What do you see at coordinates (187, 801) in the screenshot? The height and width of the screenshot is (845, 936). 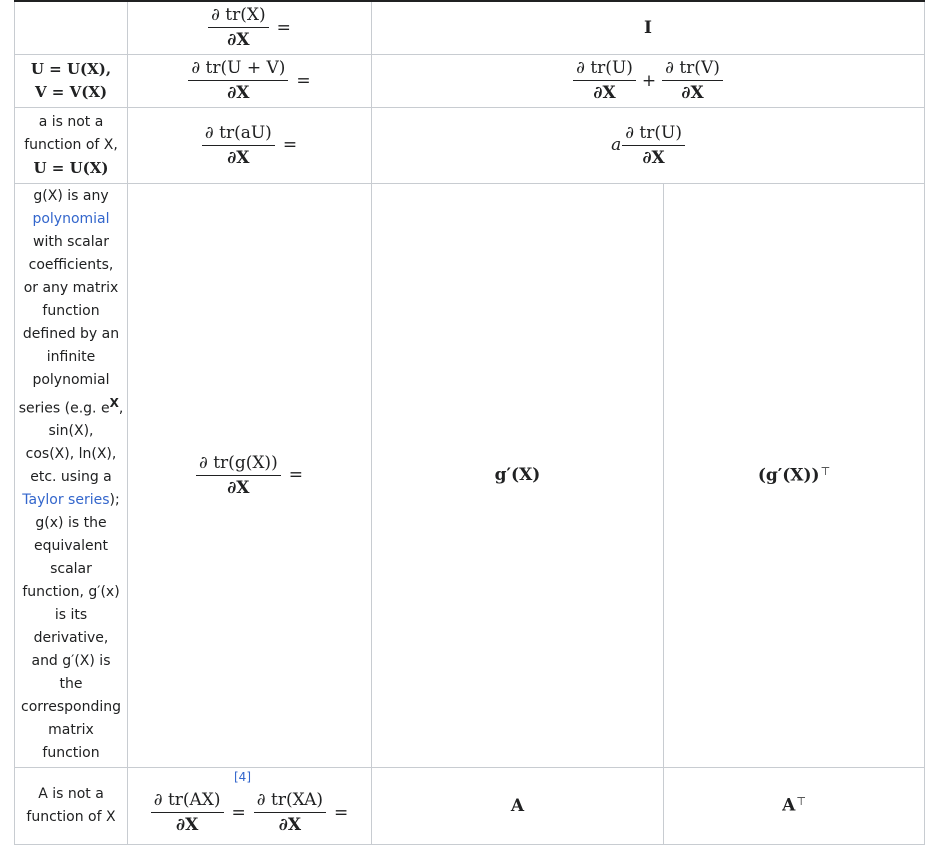 I see `fraction-numerator: ∂ tr(AX)` at bounding box center [187, 801].